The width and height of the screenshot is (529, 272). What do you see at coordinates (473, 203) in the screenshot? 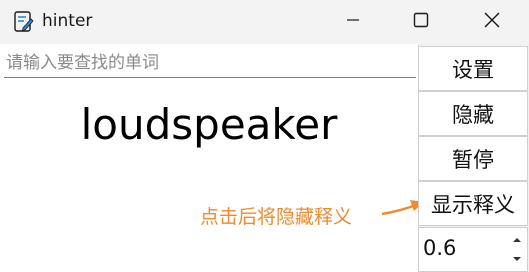
I see `show-definition-button: 显示释义` at bounding box center [473, 203].